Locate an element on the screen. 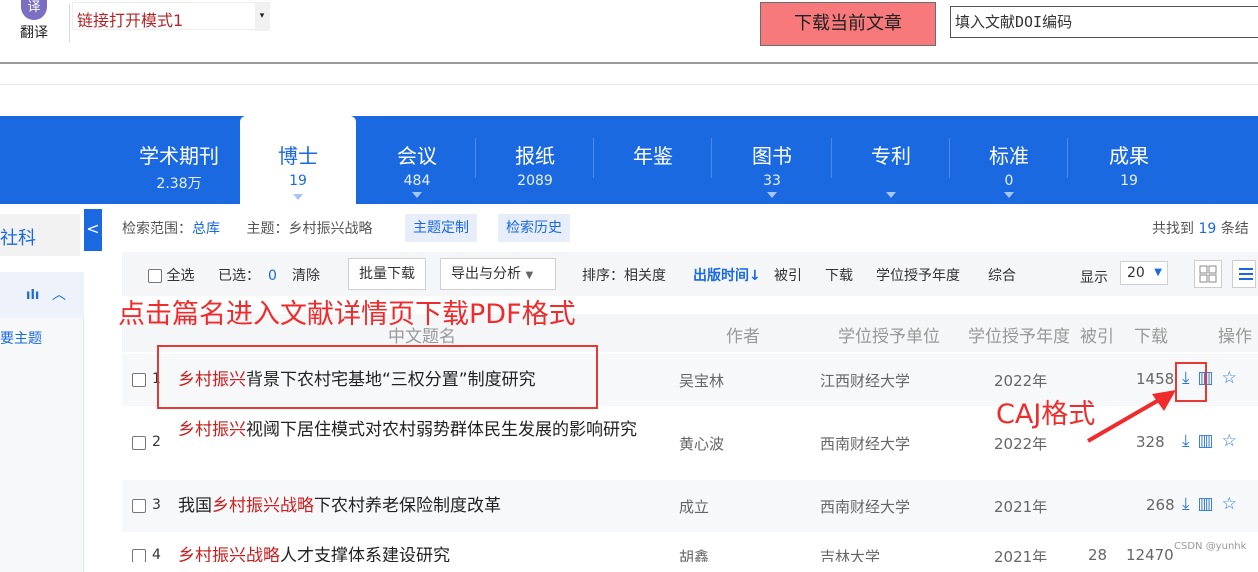  sort-downloads: 下载 is located at coordinates (839, 275).